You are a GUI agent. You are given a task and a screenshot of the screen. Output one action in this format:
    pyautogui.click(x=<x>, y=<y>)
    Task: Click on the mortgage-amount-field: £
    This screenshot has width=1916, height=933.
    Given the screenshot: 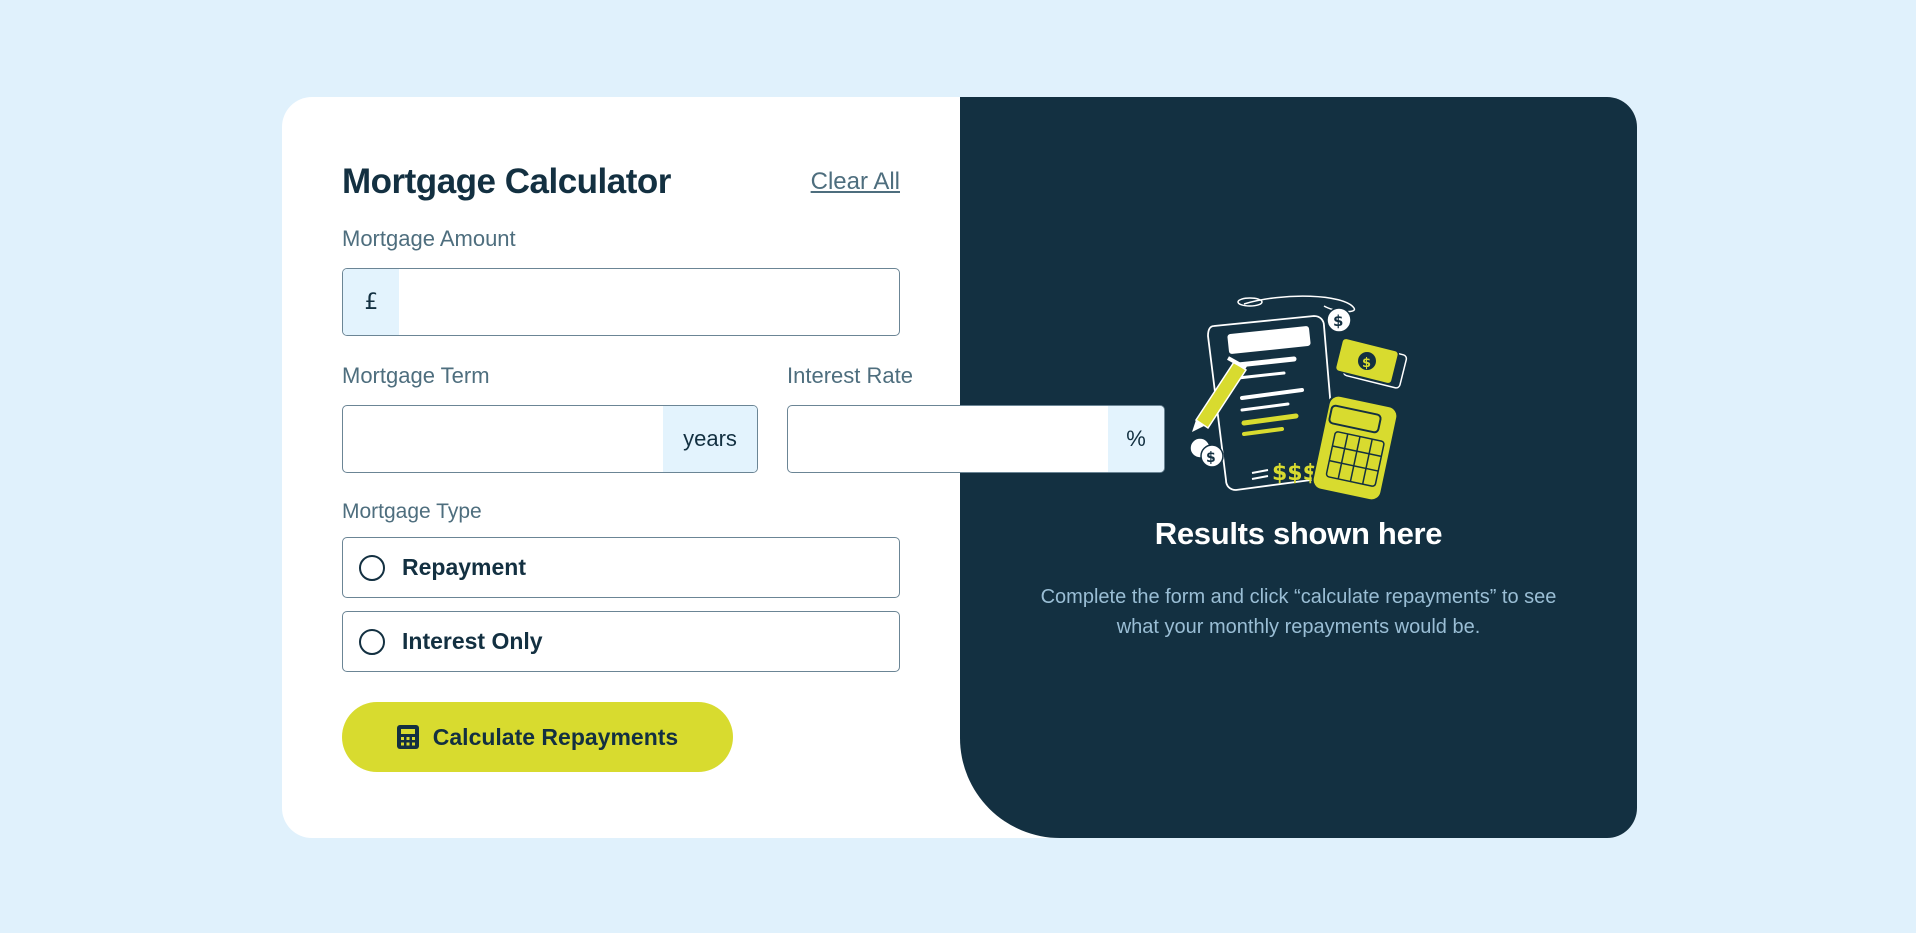 What is the action you would take?
    pyautogui.click(x=621, y=302)
    